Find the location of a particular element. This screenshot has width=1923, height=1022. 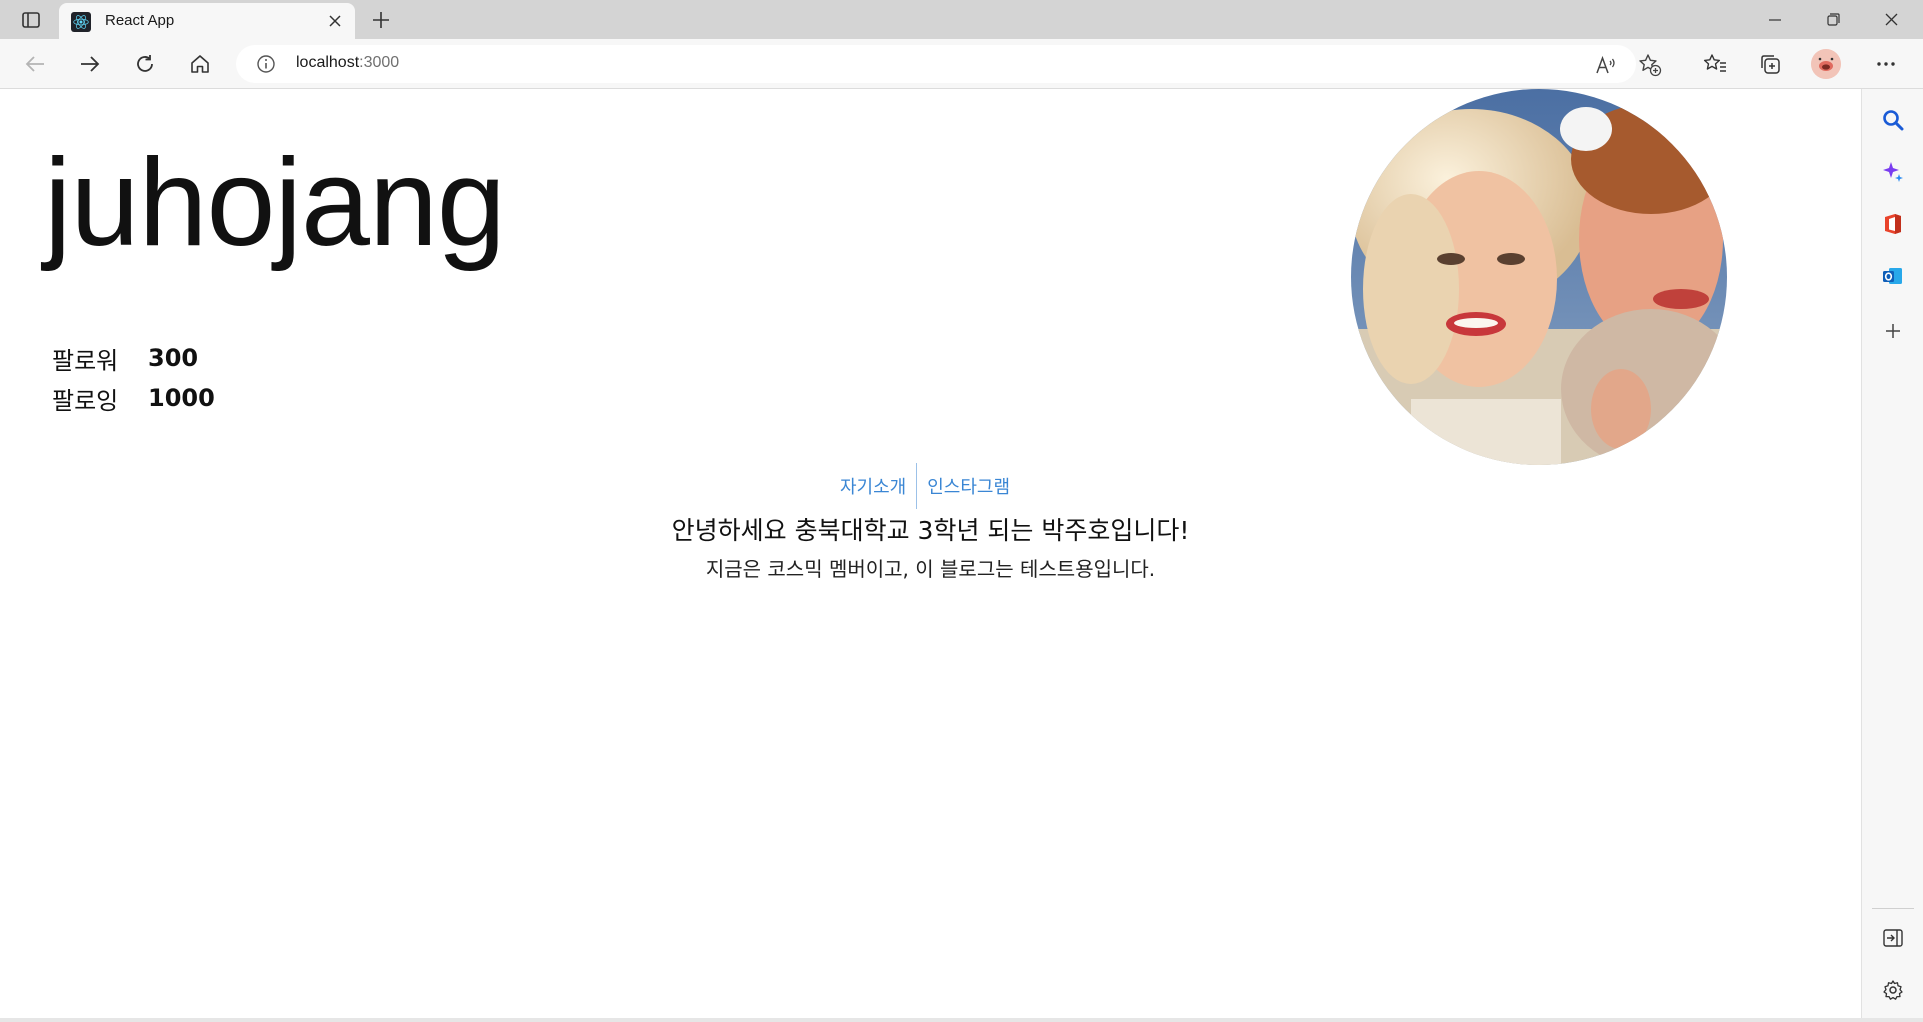

home-icon is located at coordinates (200, 64).